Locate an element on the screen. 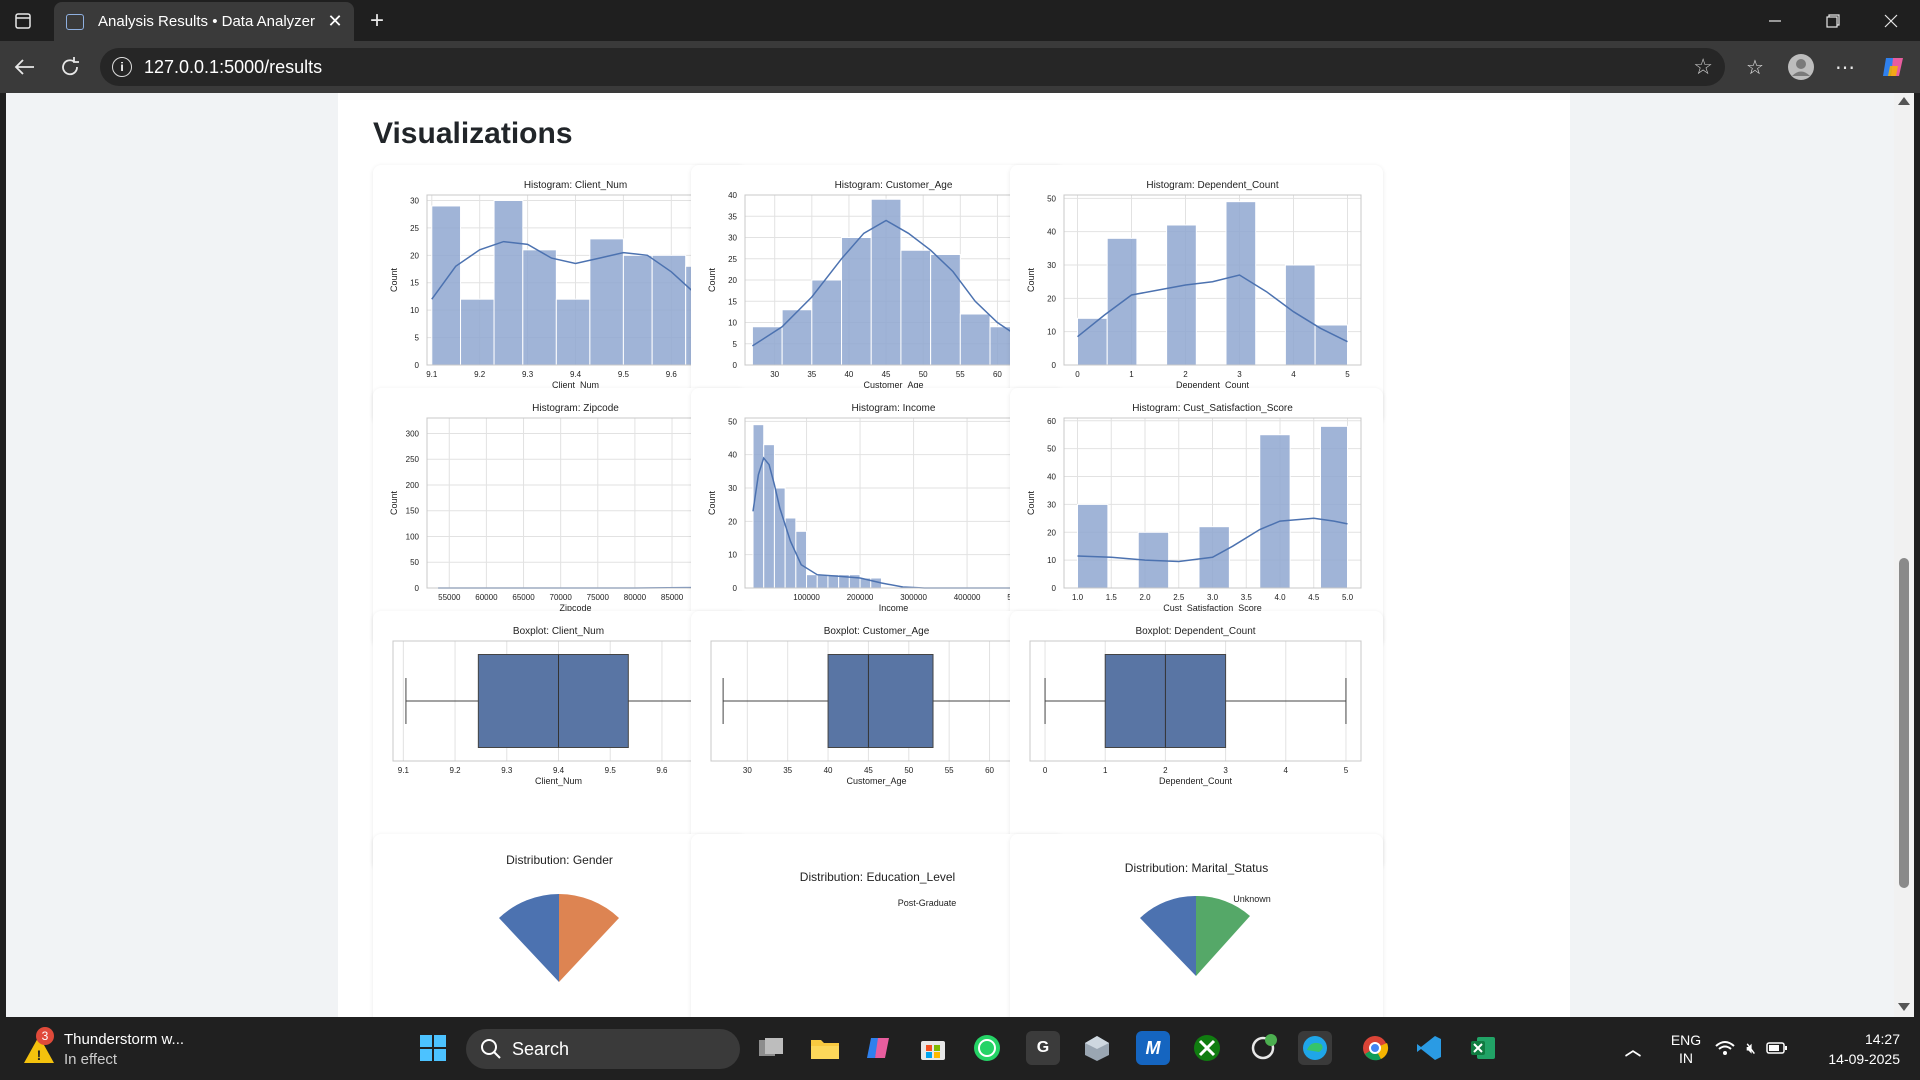  x-tick-label: 2 is located at coordinates (1165, 770).